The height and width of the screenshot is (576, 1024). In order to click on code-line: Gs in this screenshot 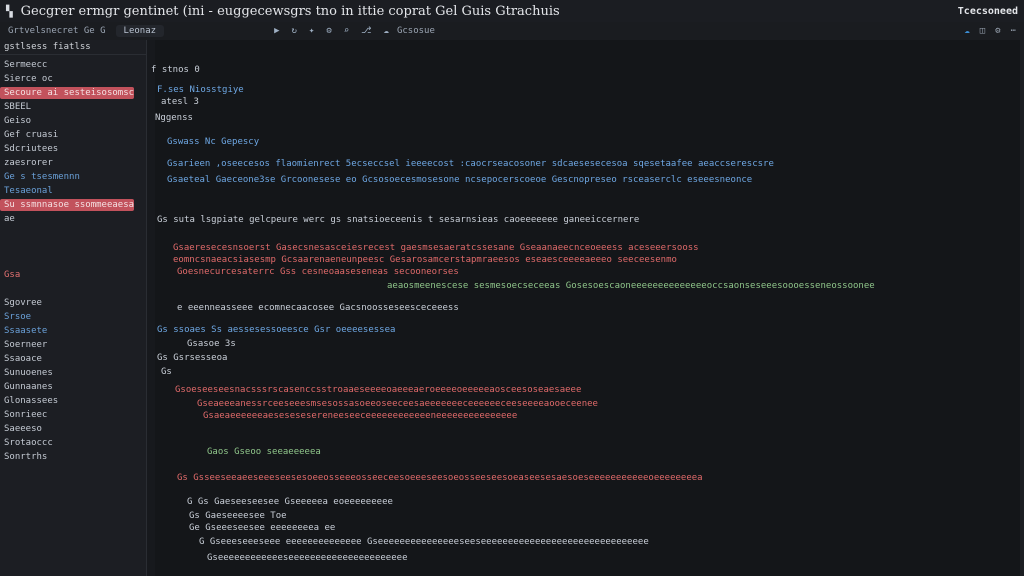, I will do `click(166, 372)`.